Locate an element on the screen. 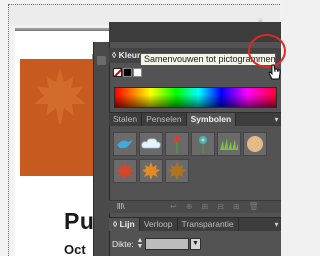 Image resolution: width=320 pixels, height=256 pixels. brown-leaf-icon is located at coordinates (177, 171).